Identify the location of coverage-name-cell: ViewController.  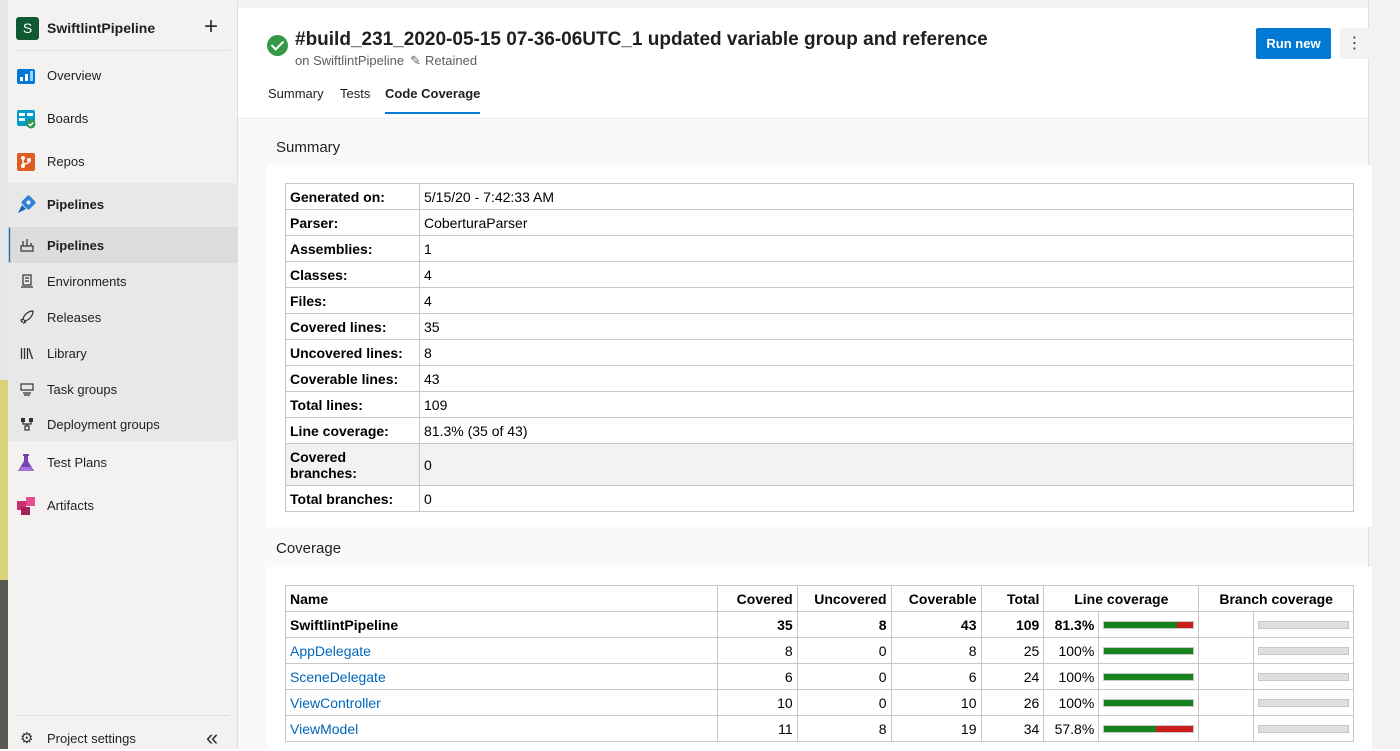
(501, 702).